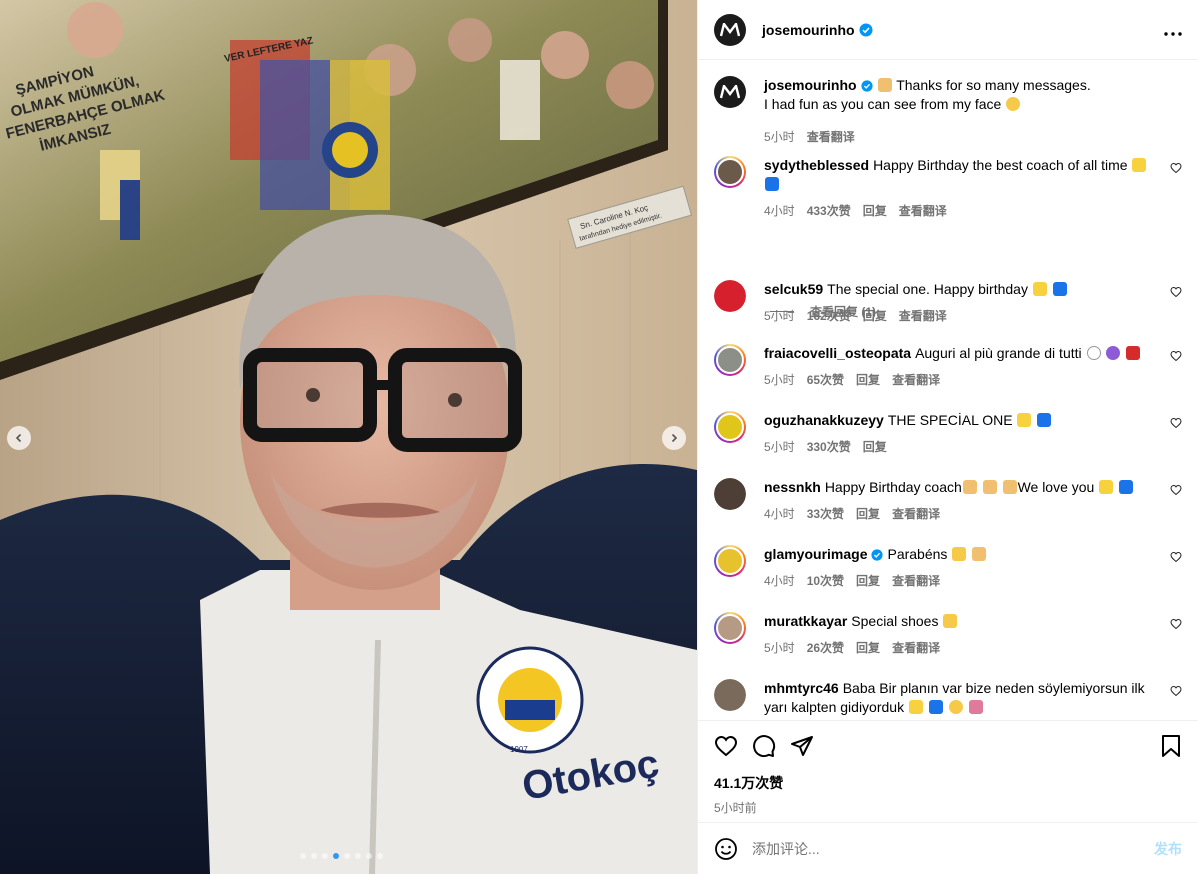  Describe the element at coordinates (825, 647) in the screenshot. I see `comment-likes: 26次赞` at that location.